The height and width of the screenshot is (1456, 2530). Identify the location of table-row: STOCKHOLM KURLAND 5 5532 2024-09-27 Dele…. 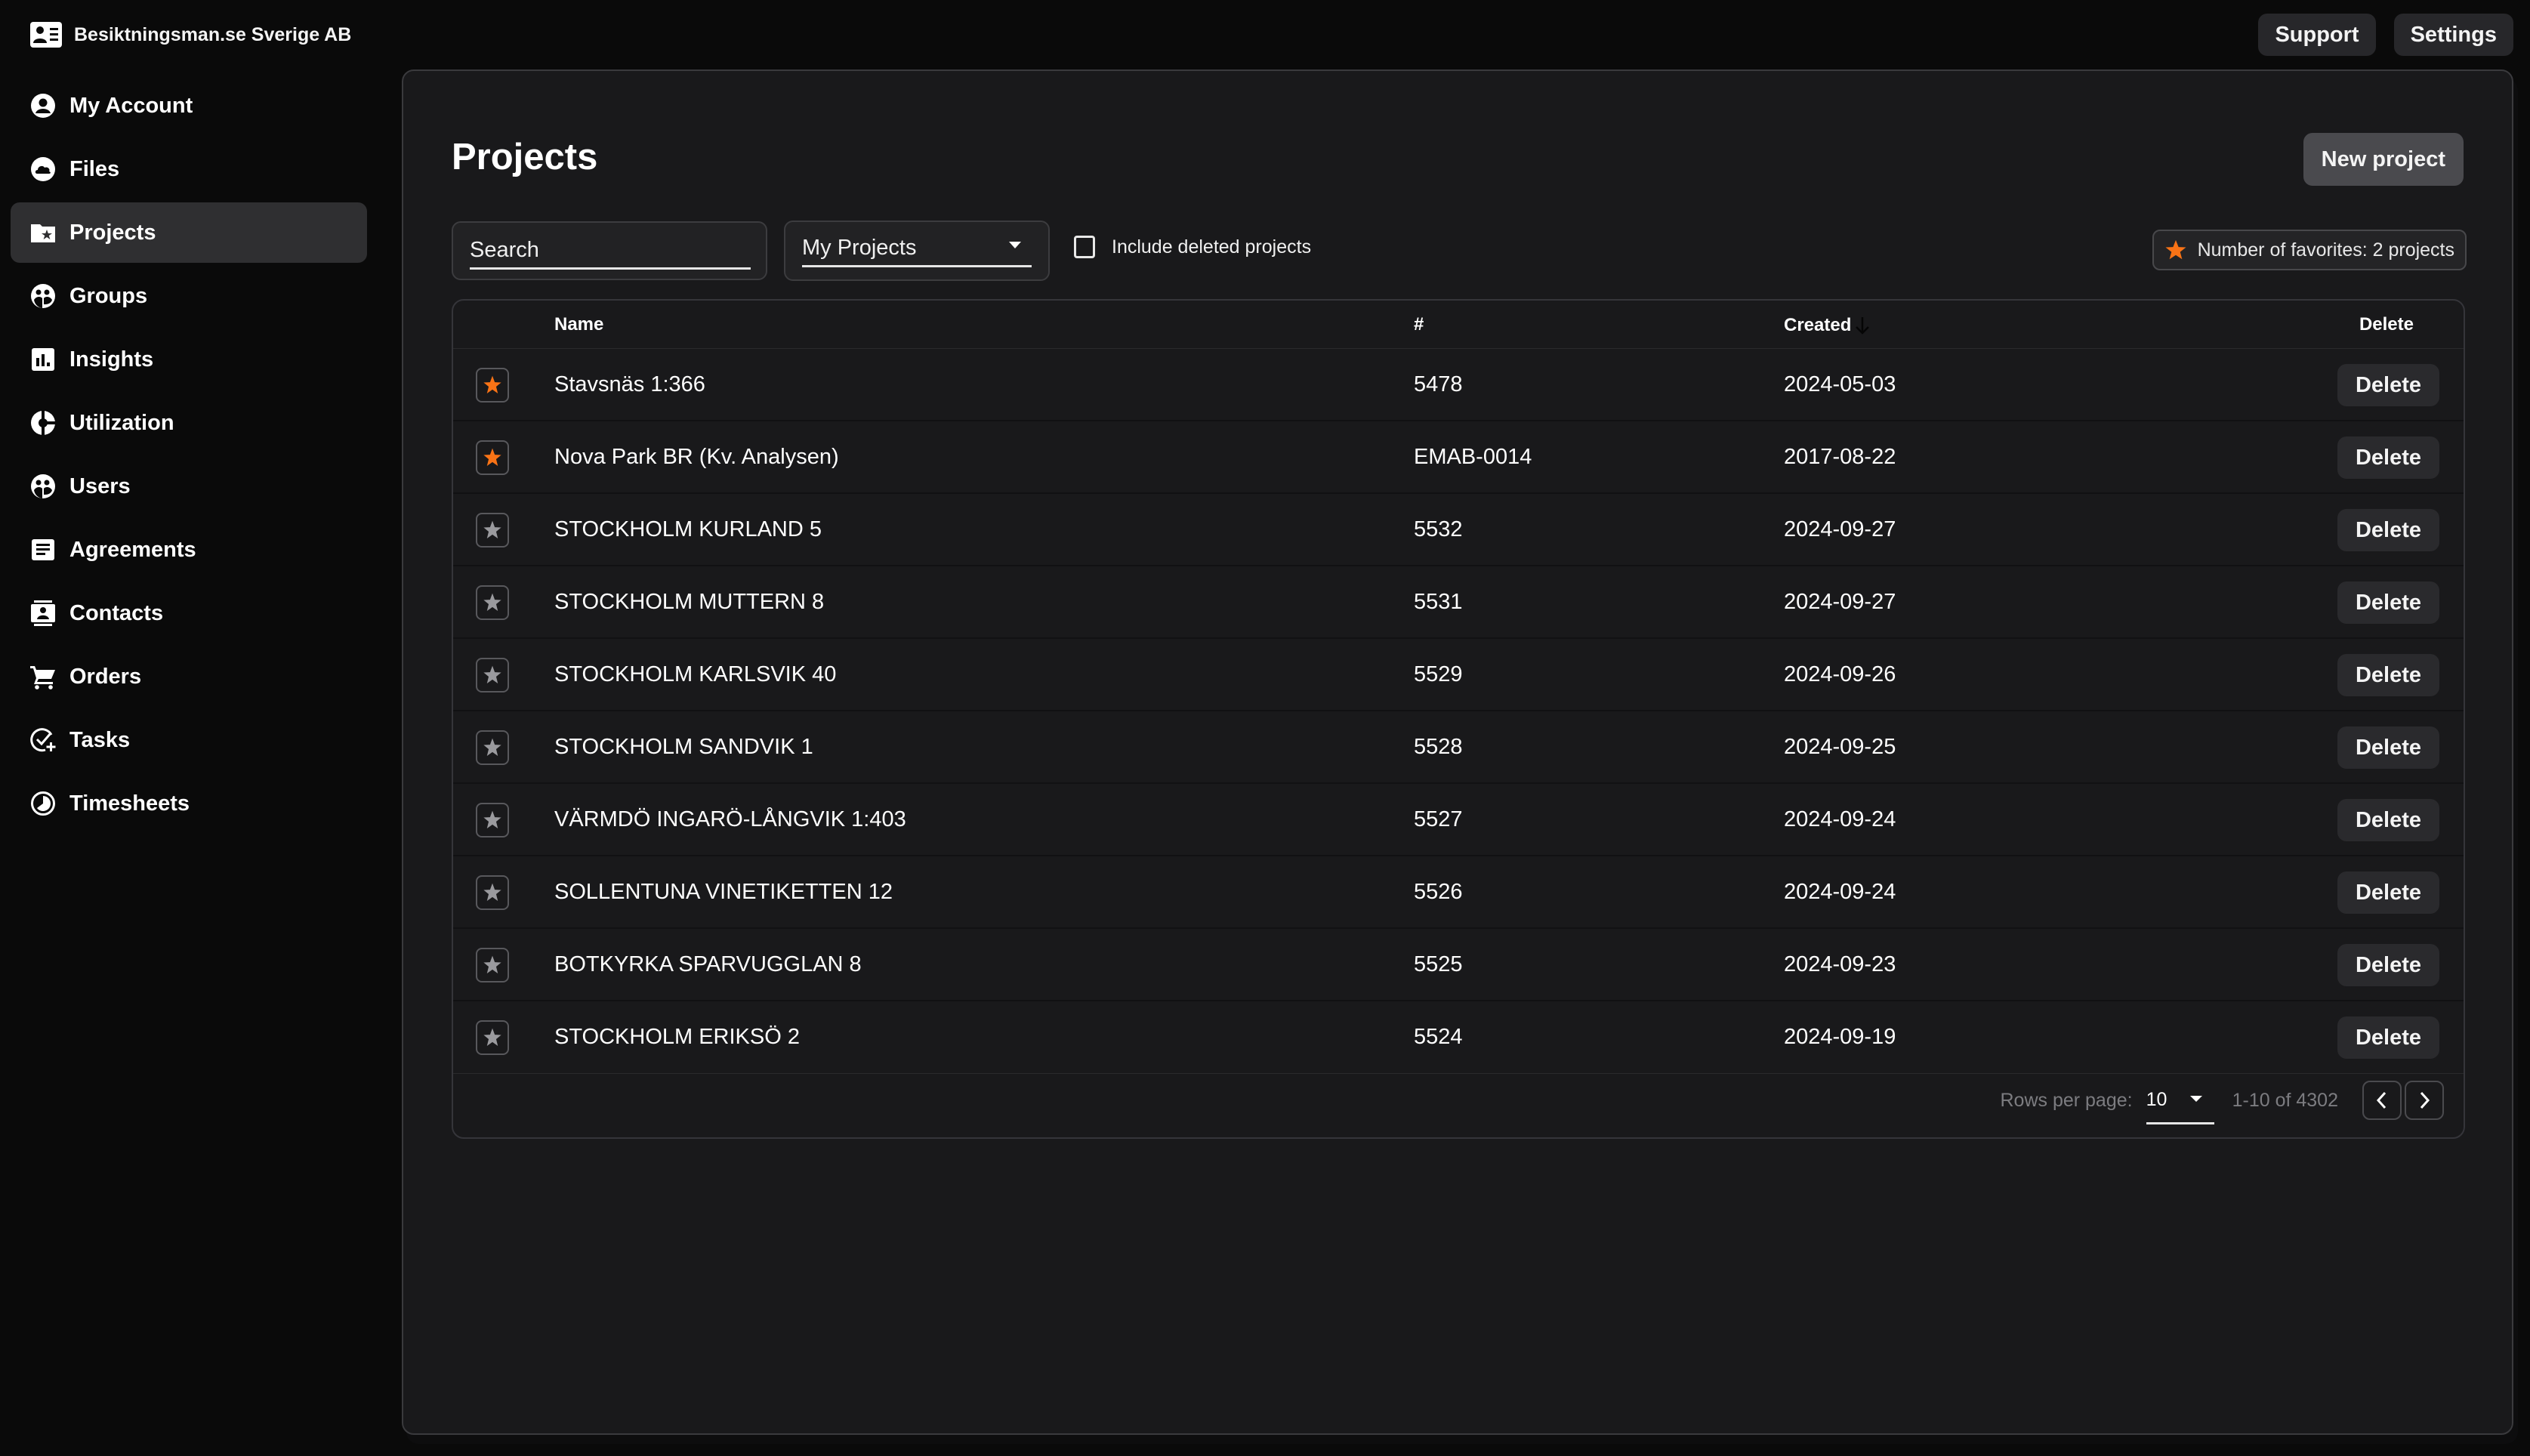
(1458, 530).